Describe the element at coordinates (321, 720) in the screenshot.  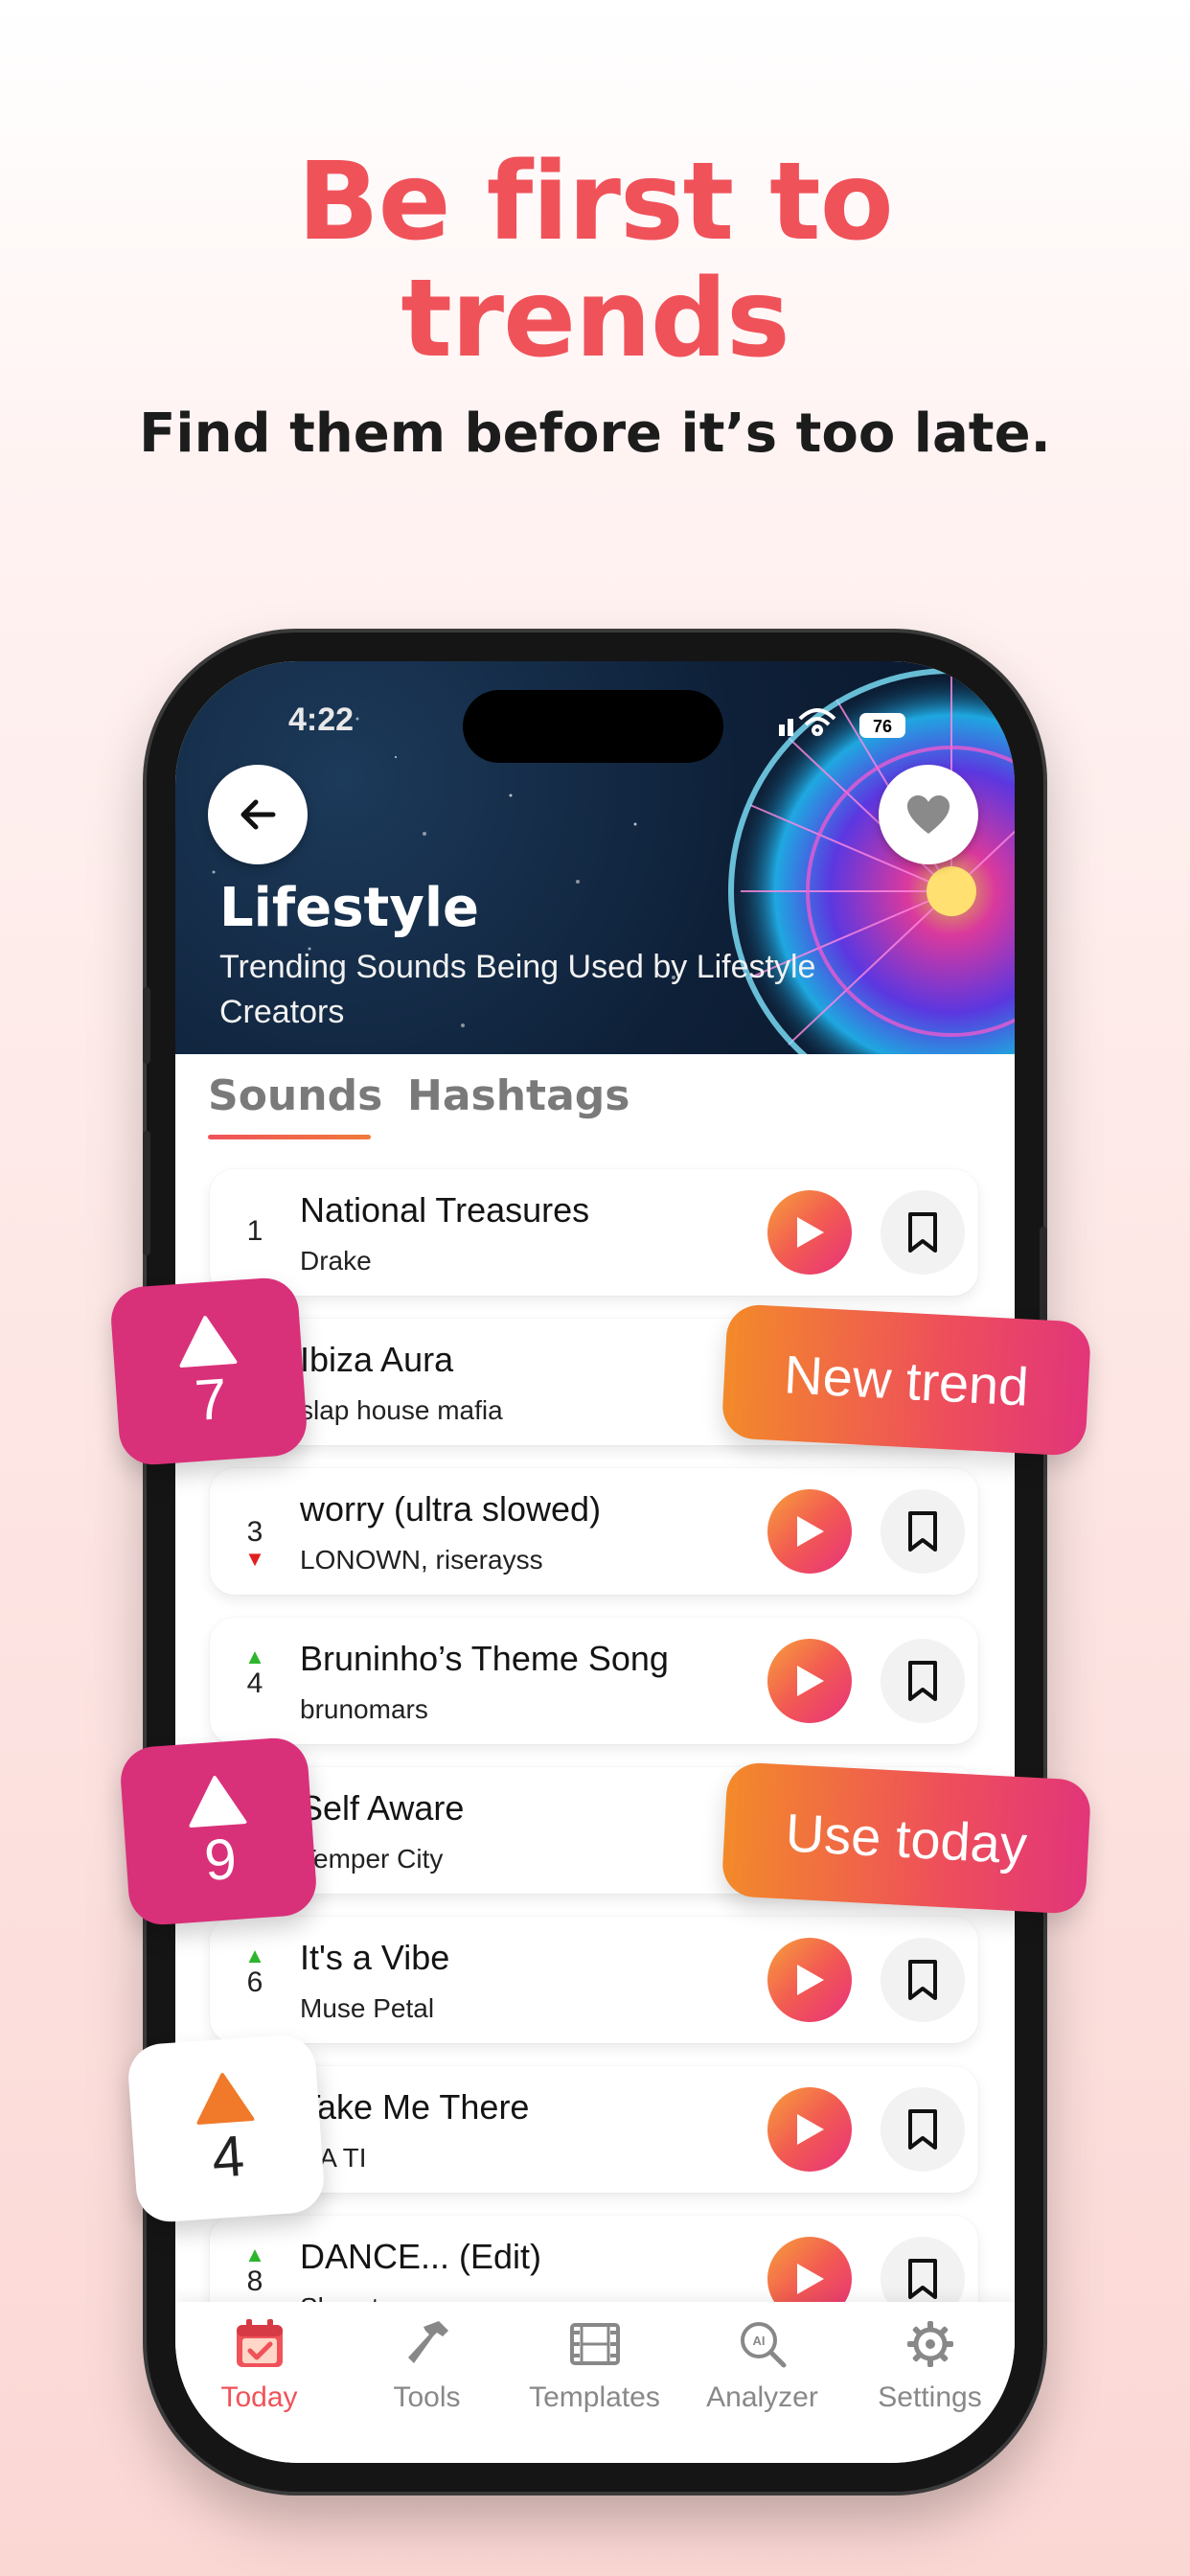
I see `status-time: 4:22` at that location.